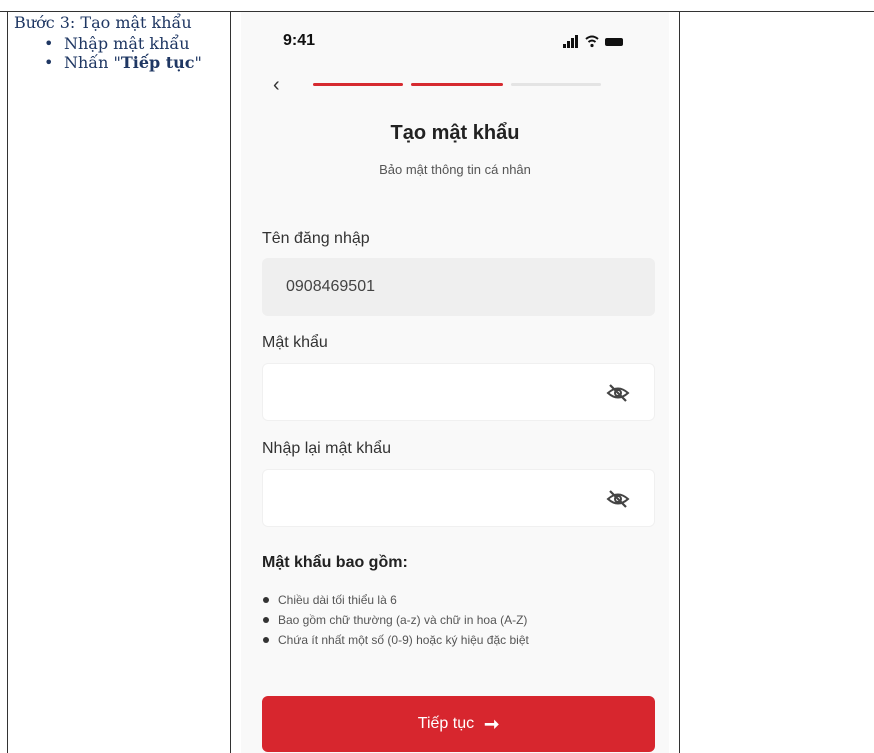 The image size is (874, 753). I want to click on requirements-title: Mật khẩu bao gồm:, so click(335, 562).